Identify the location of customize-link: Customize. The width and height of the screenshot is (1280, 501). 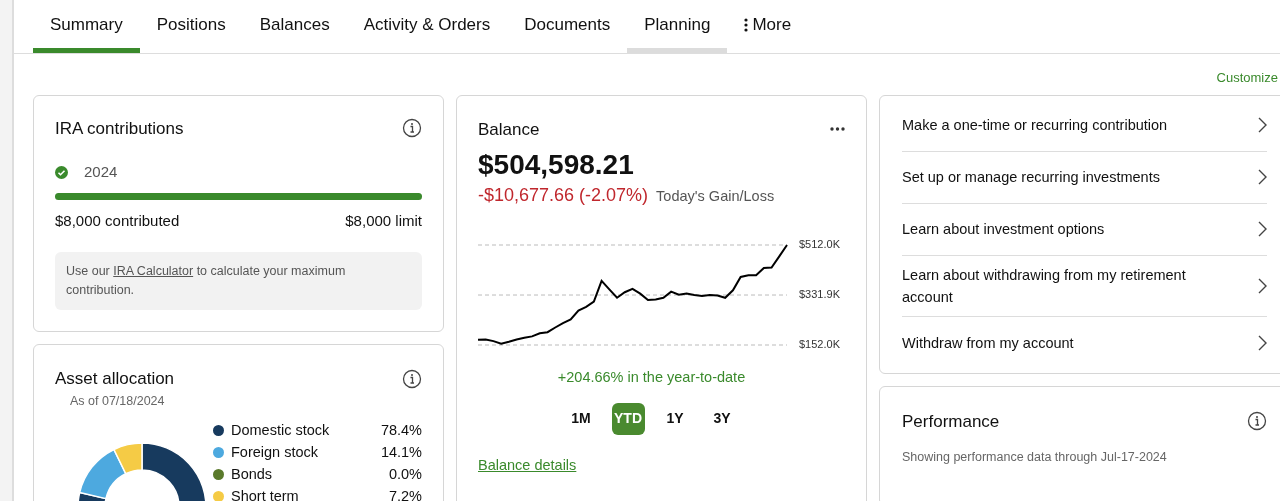
(1247, 78).